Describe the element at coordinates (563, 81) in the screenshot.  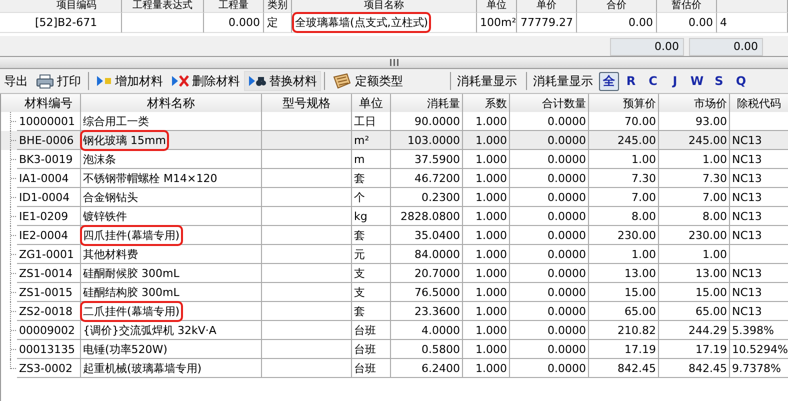
I see `display-label: 消耗量显示` at that location.